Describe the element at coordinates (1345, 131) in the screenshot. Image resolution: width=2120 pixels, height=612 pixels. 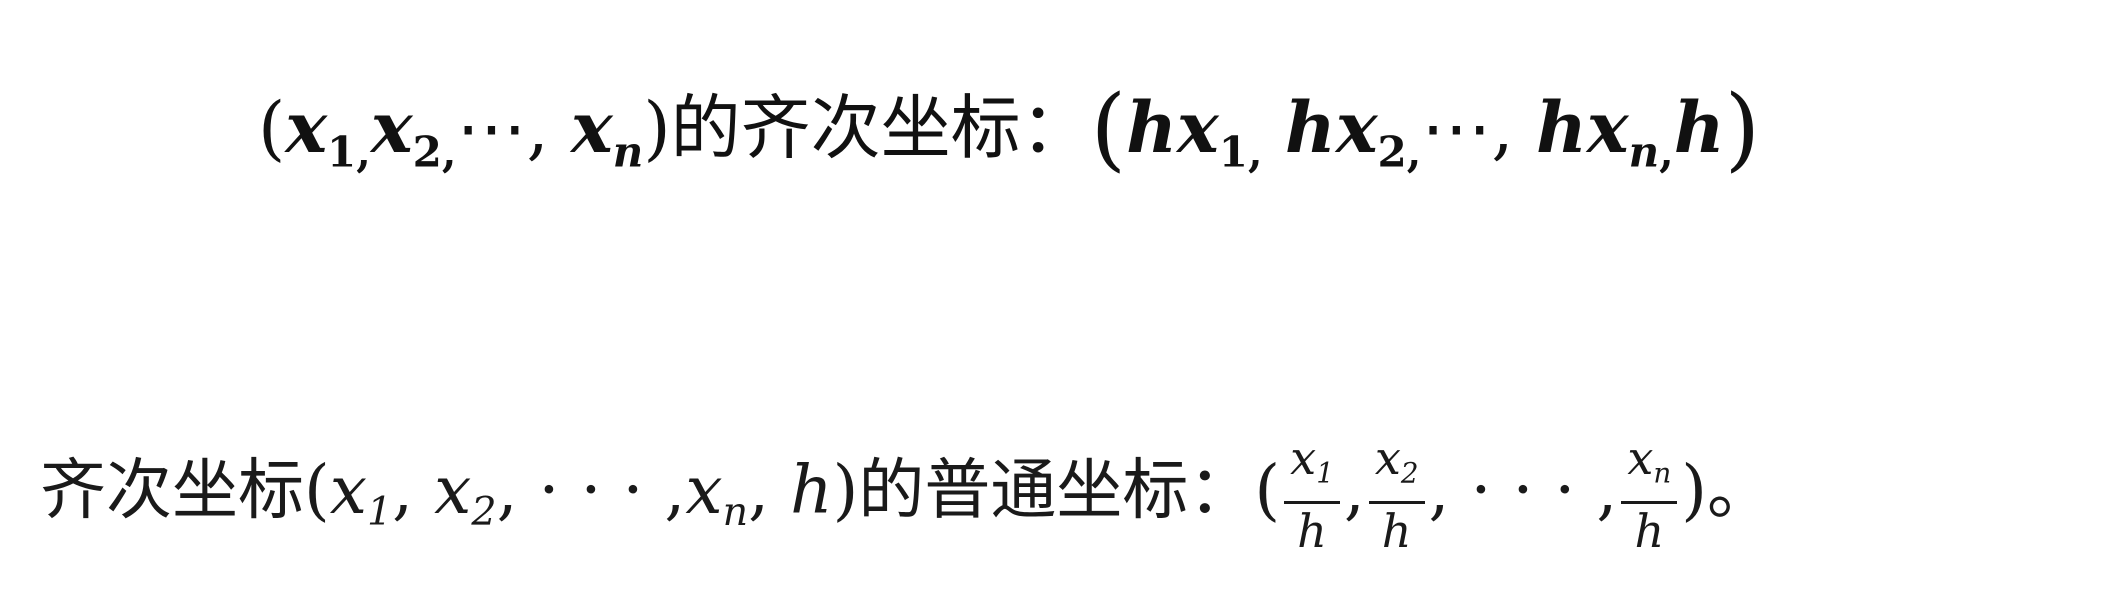
I see `var-hx2: hx2` at that location.